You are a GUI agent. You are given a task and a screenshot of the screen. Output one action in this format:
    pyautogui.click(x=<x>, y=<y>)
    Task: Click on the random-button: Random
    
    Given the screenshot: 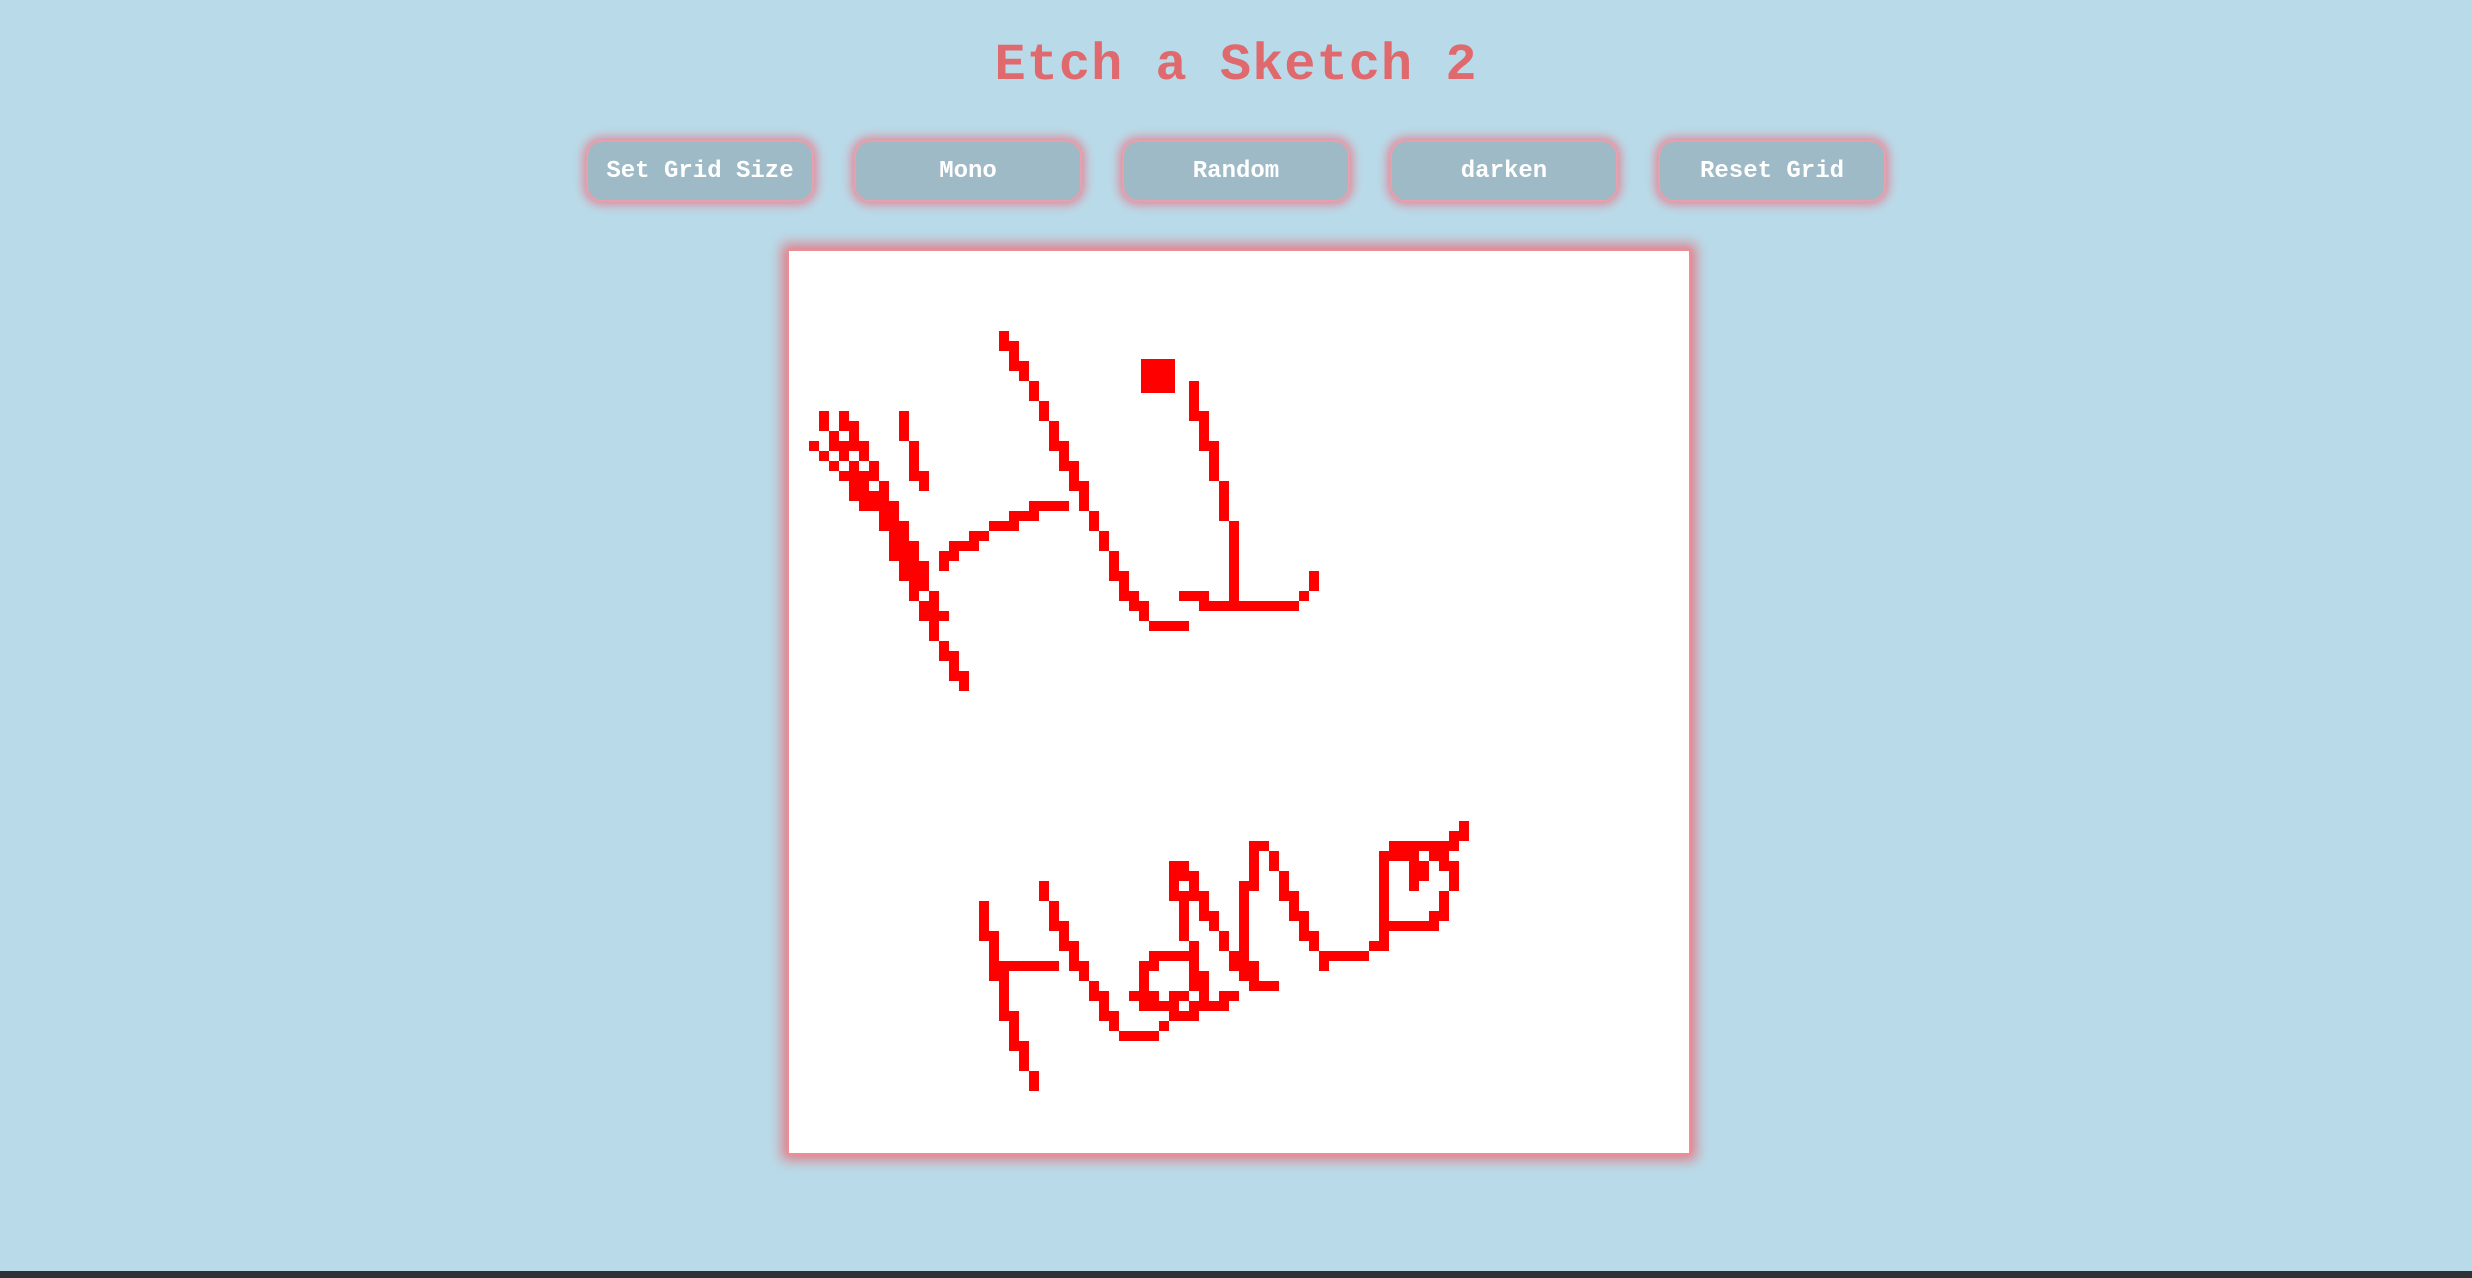 What is the action you would take?
    pyautogui.click(x=1236, y=171)
    